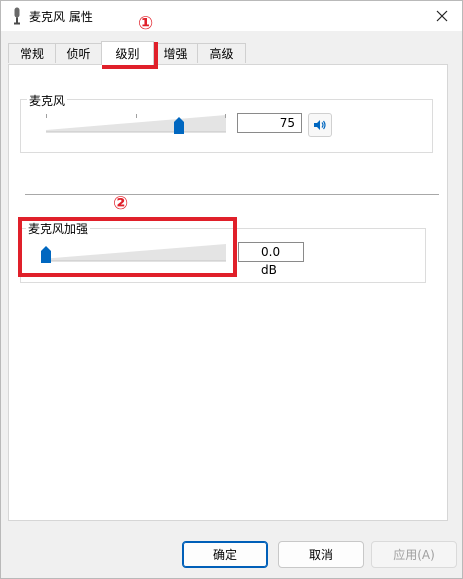 The width and height of the screenshot is (463, 579). Describe the element at coordinates (47, 100) in the screenshot. I see `microphone-level-label: 麦克风` at that location.